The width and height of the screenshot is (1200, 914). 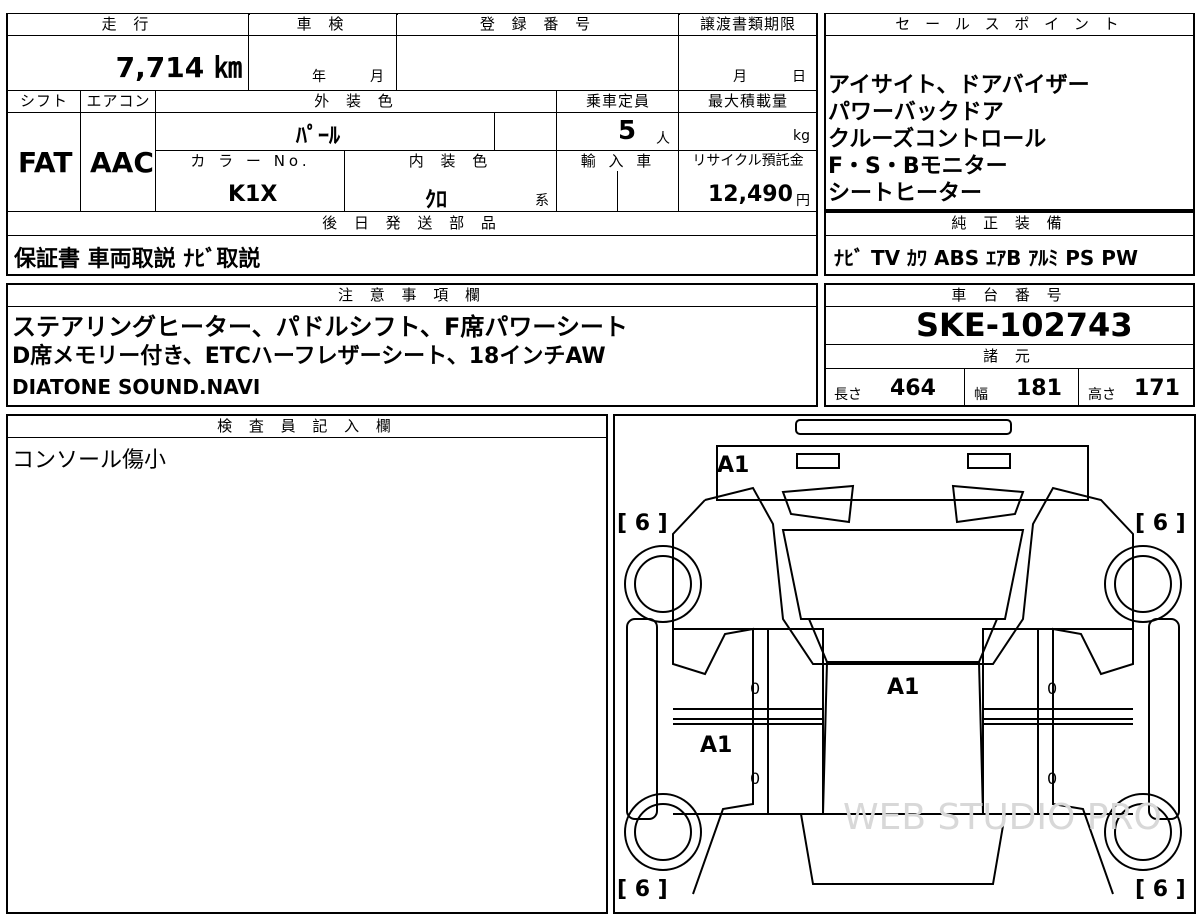 What do you see at coordinates (377, 77) in the screenshot?
I see `inspection-month: 月` at bounding box center [377, 77].